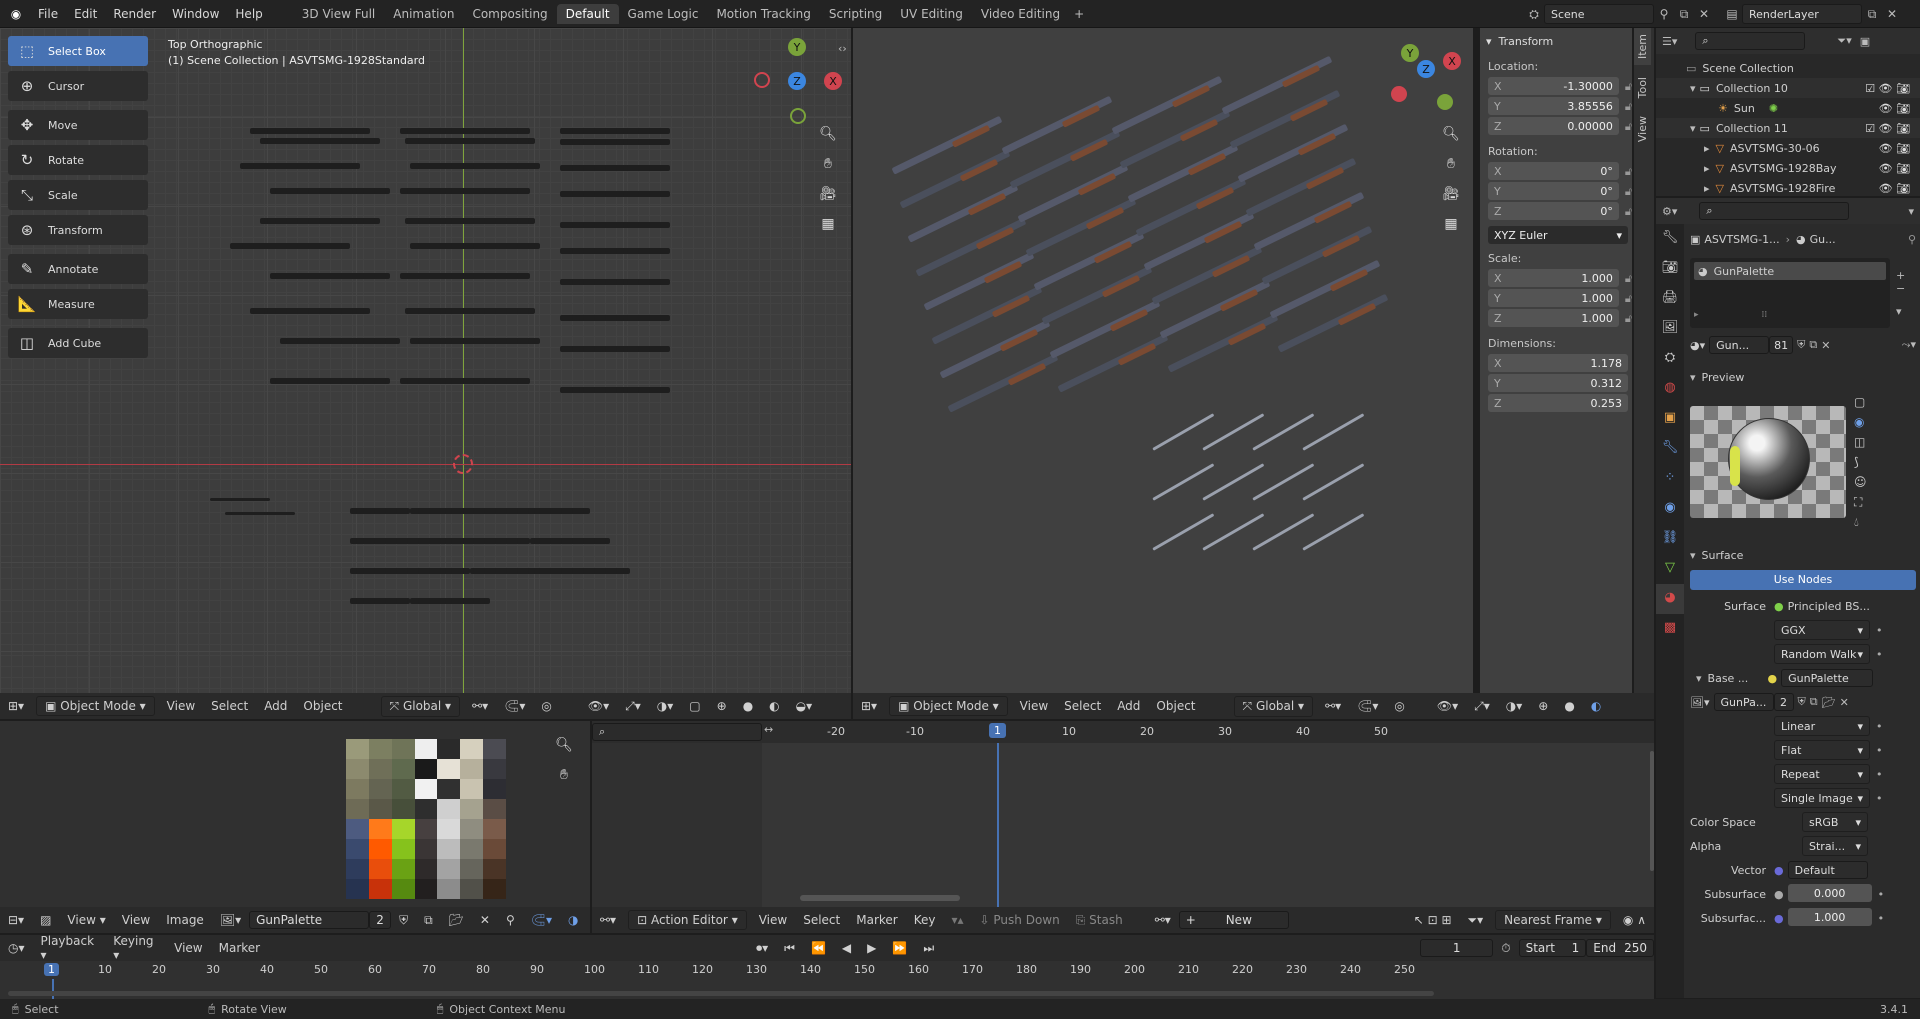 The width and height of the screenshot is (1920, 1019). What do you see at coordinates (1829, 702) in the screenshot?
I see `open-image-icon: 📂︎` at bounding box center [1829, 702].